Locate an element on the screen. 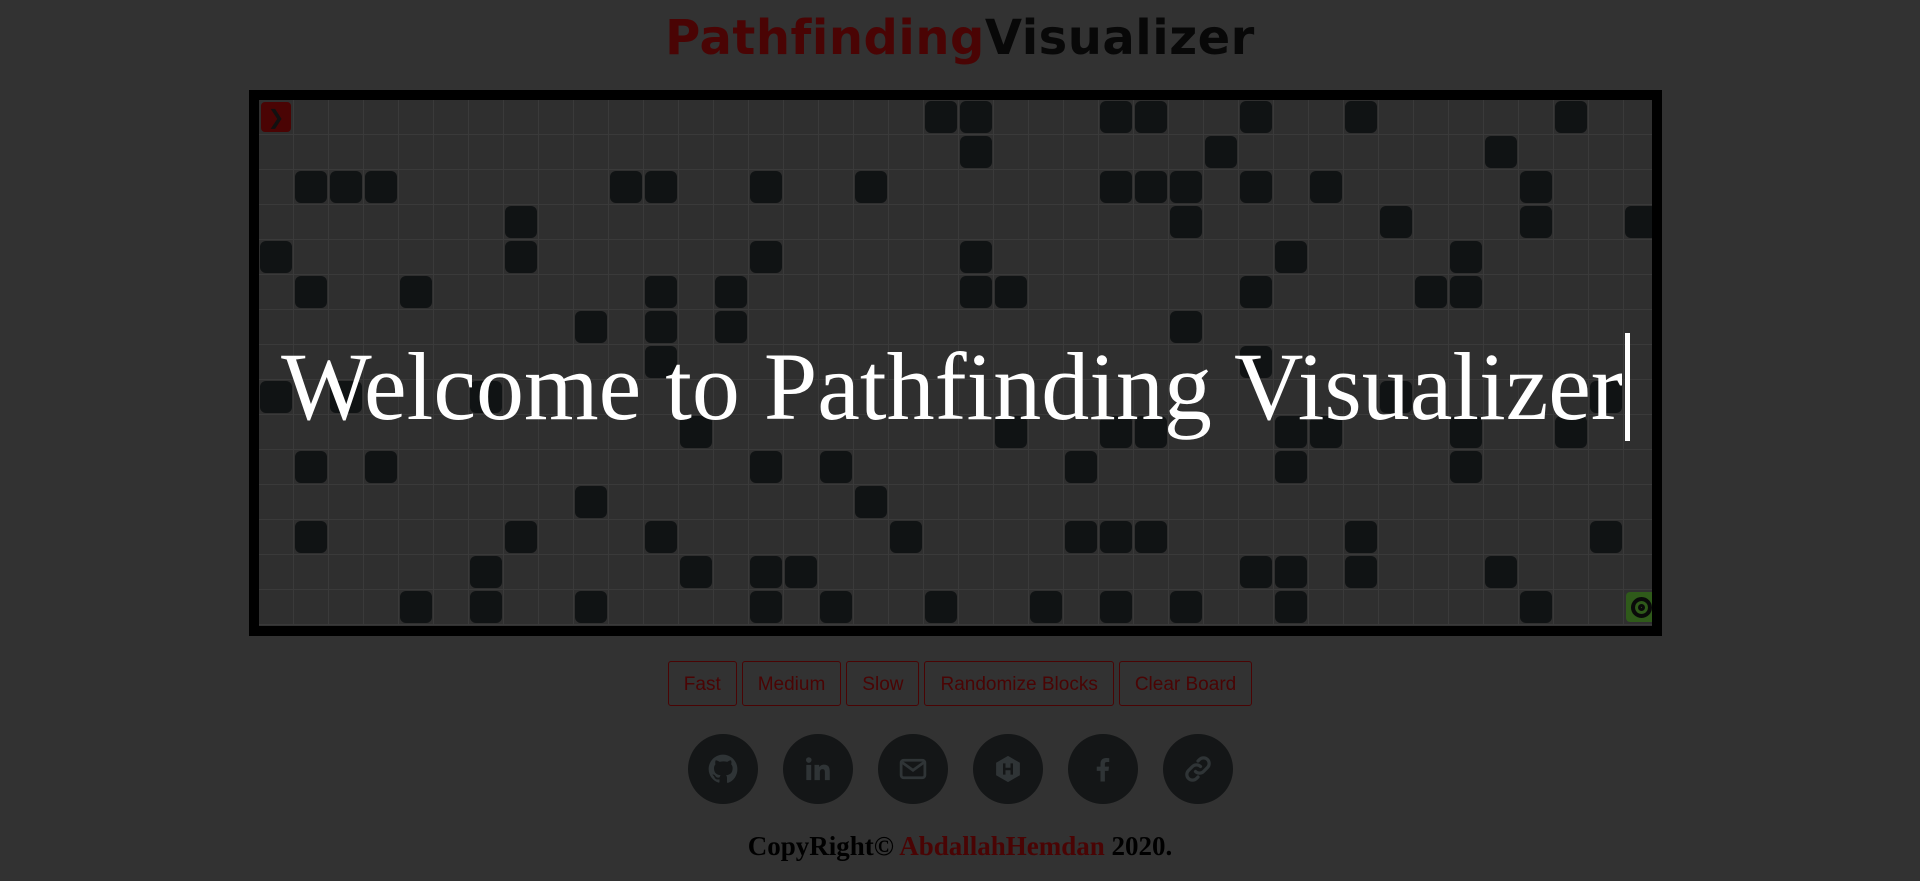 The image size is (1920, 881). facebook-link is located at coordinates (1102, 769).